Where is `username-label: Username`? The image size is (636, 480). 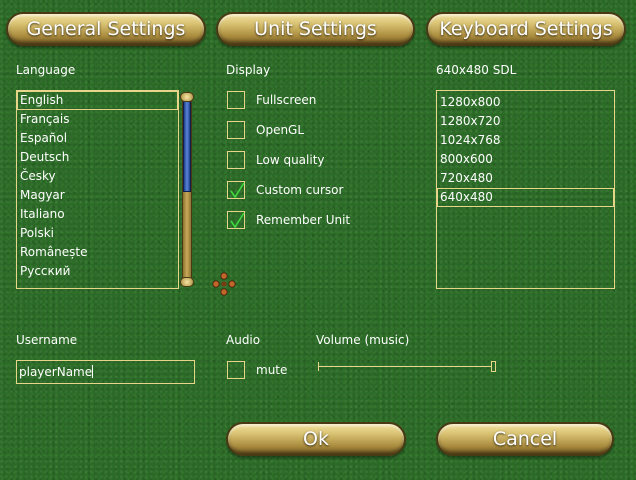
username-label: Username is located at coordinates (47, 340).